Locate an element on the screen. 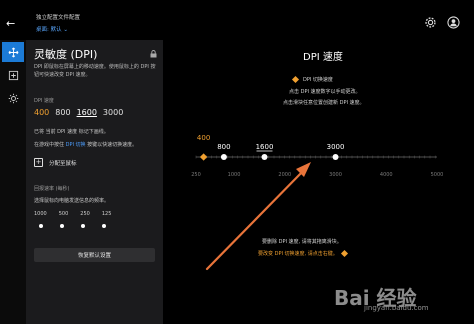  slider-tick-label-250: 250 is located at coordinates (196, 175).